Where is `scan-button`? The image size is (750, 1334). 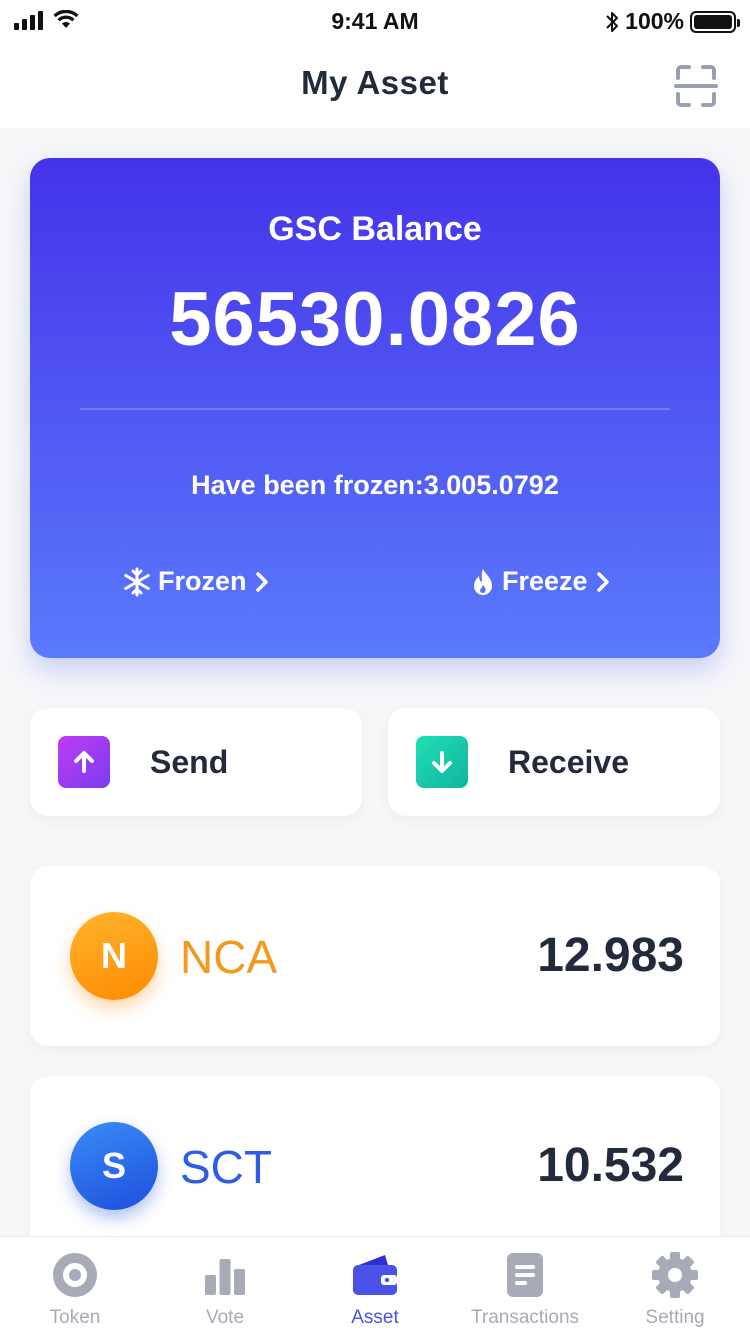
scan-button is located at coordinates (696, 86).